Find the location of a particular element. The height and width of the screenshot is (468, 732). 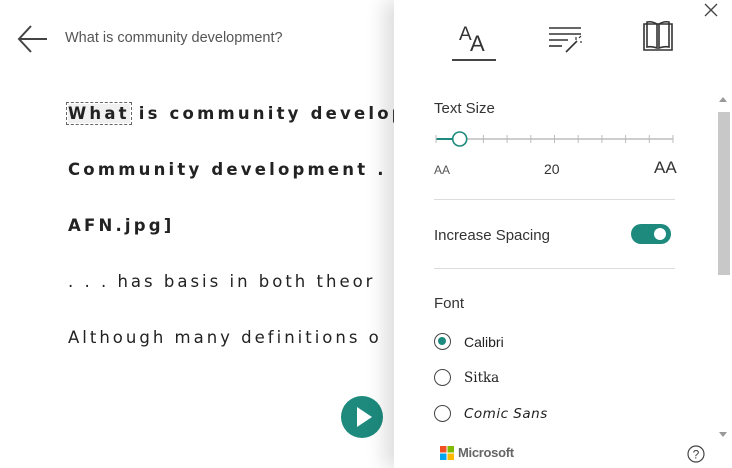

book-icon is located at coordinates (658, 35).